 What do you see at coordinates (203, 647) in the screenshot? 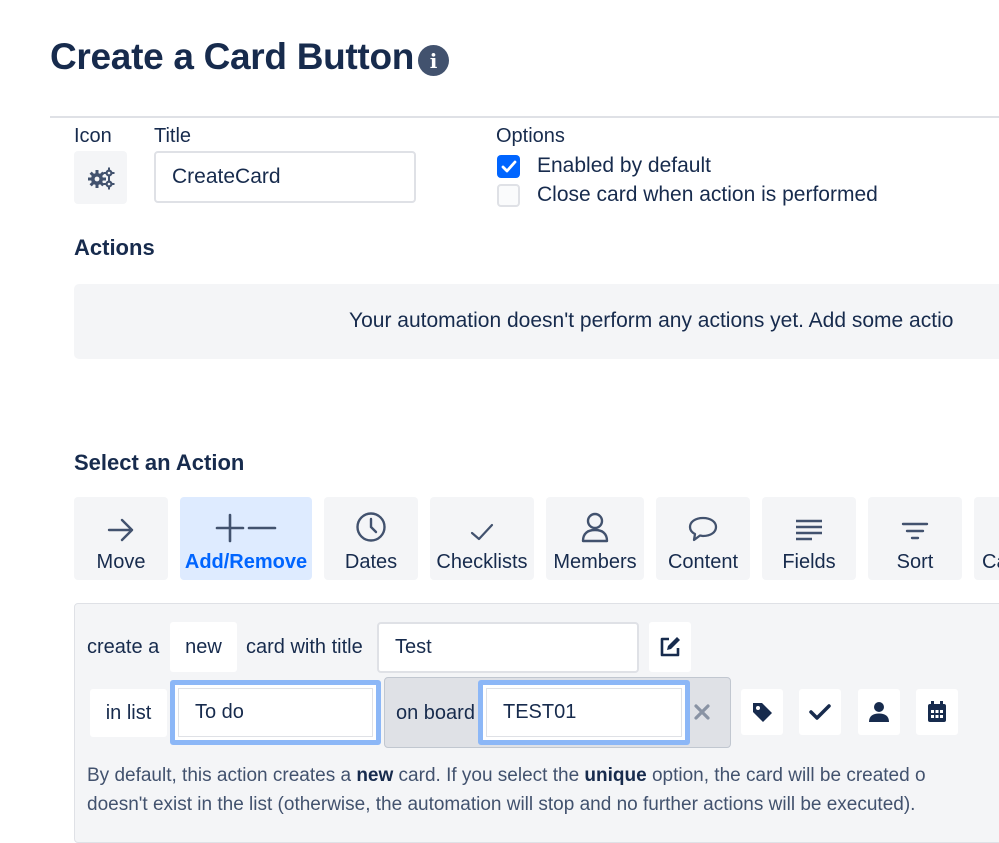
I see `new-option-chip: new` at bounding box center [203, 647].